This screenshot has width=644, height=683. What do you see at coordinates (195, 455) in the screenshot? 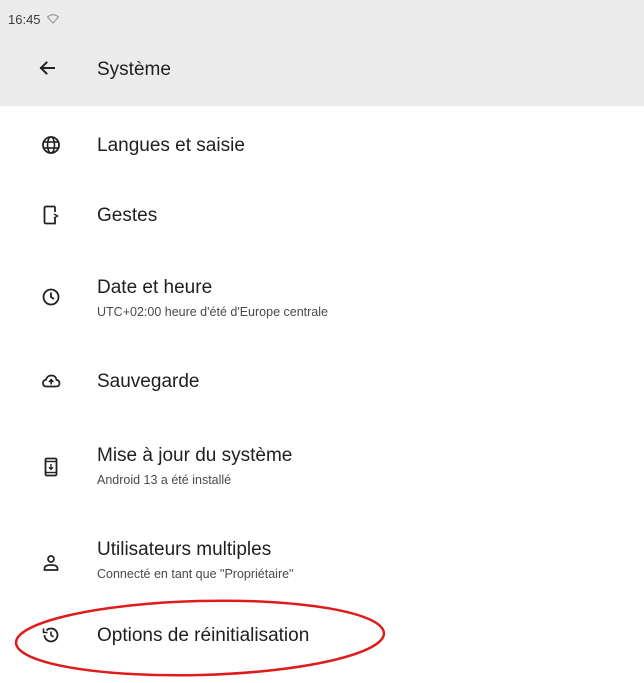
I see `settings-item-title: Mise à jour du système` at bounding box center [195, 455].